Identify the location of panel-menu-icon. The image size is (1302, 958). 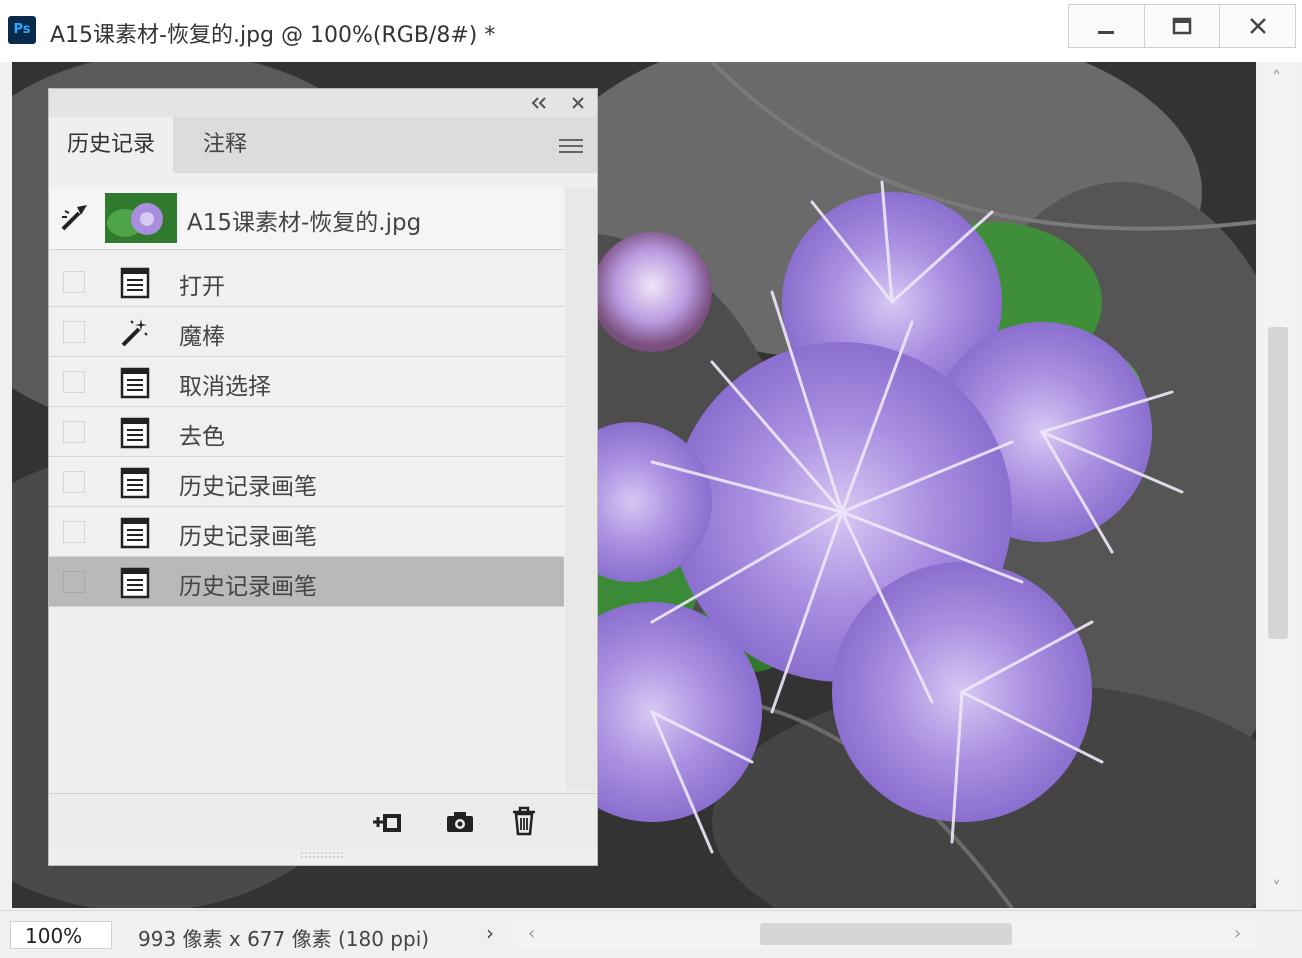
(571, 146).